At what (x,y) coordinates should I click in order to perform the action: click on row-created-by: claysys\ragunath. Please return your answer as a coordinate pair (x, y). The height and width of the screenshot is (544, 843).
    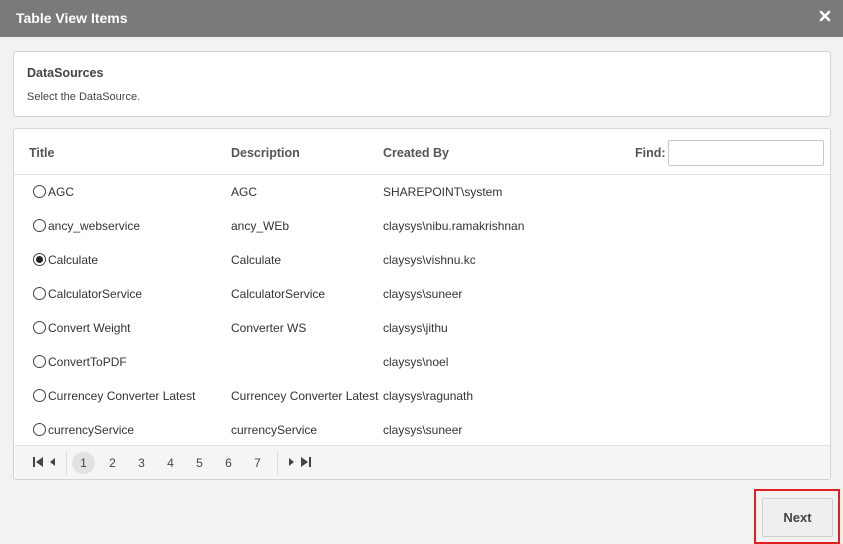
    Looking at the image, I should click on (428, 396).